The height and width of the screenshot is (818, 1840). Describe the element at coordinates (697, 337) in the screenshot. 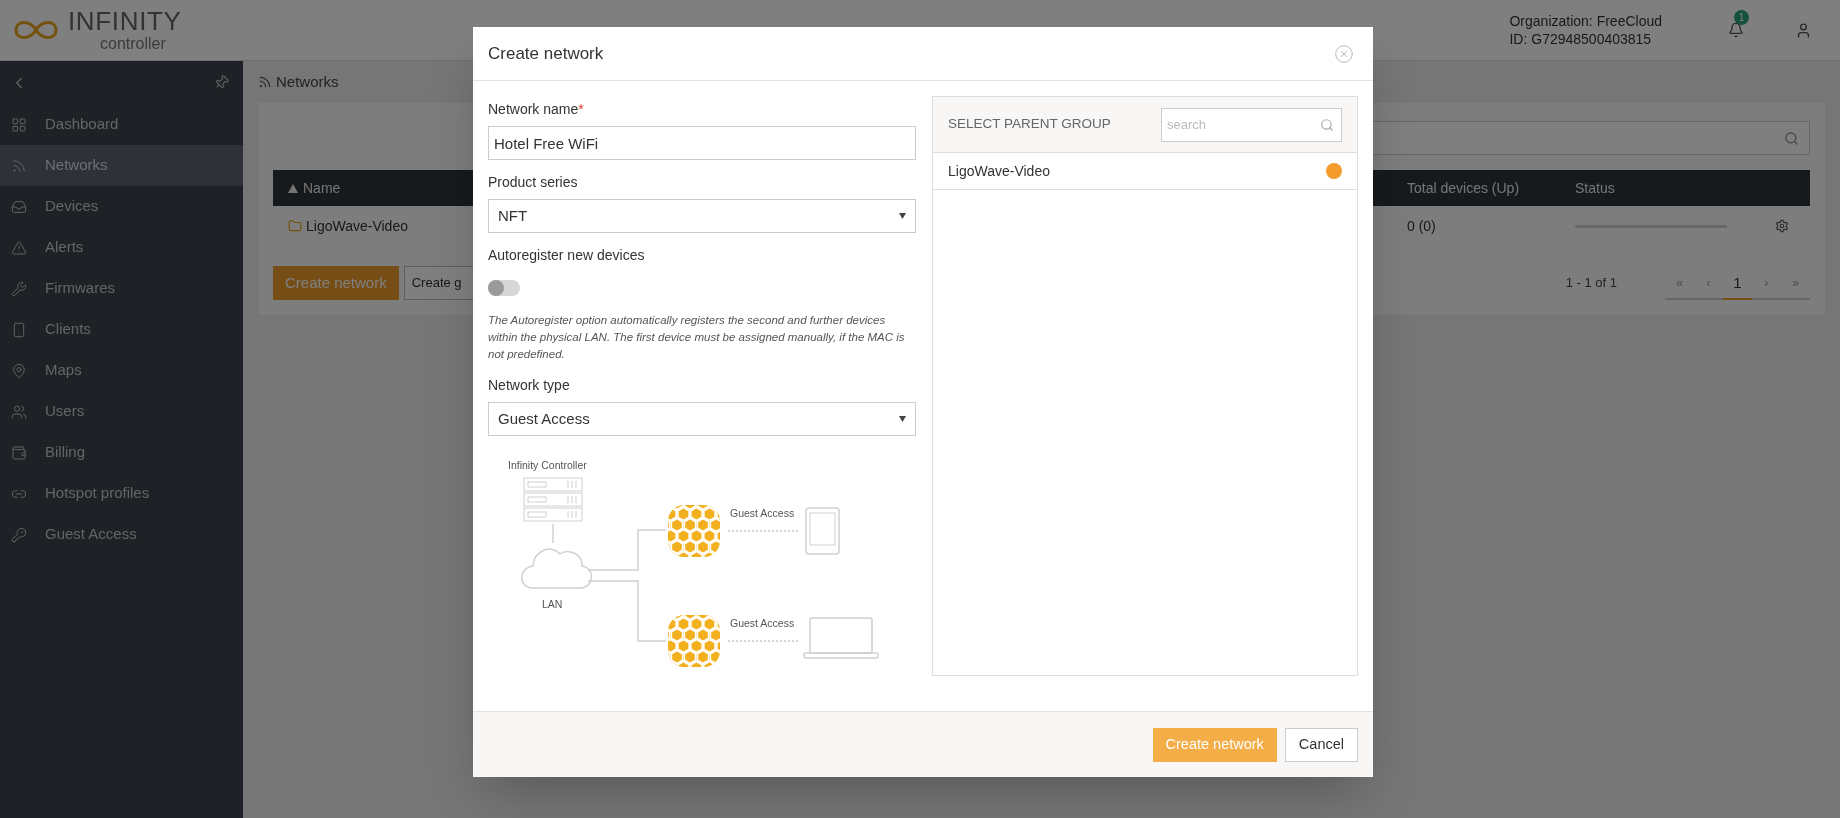

I see `help-text: The Autoregister option automatically registers the second and further devices within the physical LAN. The first device must be assigned manually, if the MAC is not predefined.` at that location.